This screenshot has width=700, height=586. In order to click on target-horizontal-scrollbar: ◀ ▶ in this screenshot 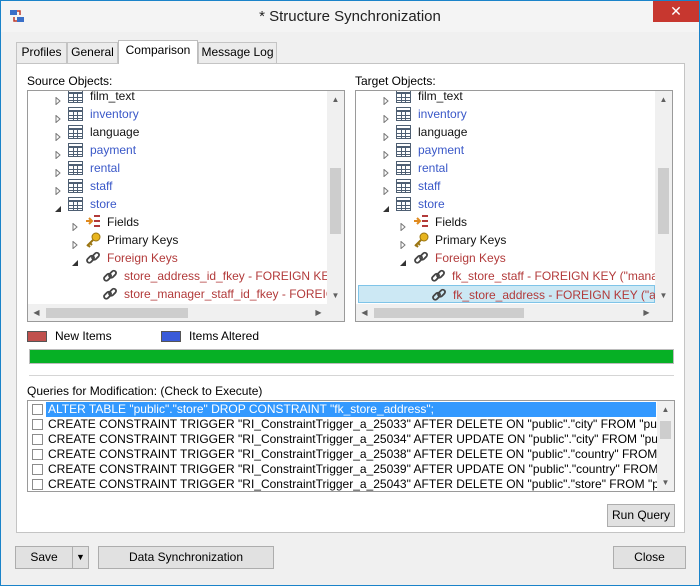, I will do `click(505, 312)`.